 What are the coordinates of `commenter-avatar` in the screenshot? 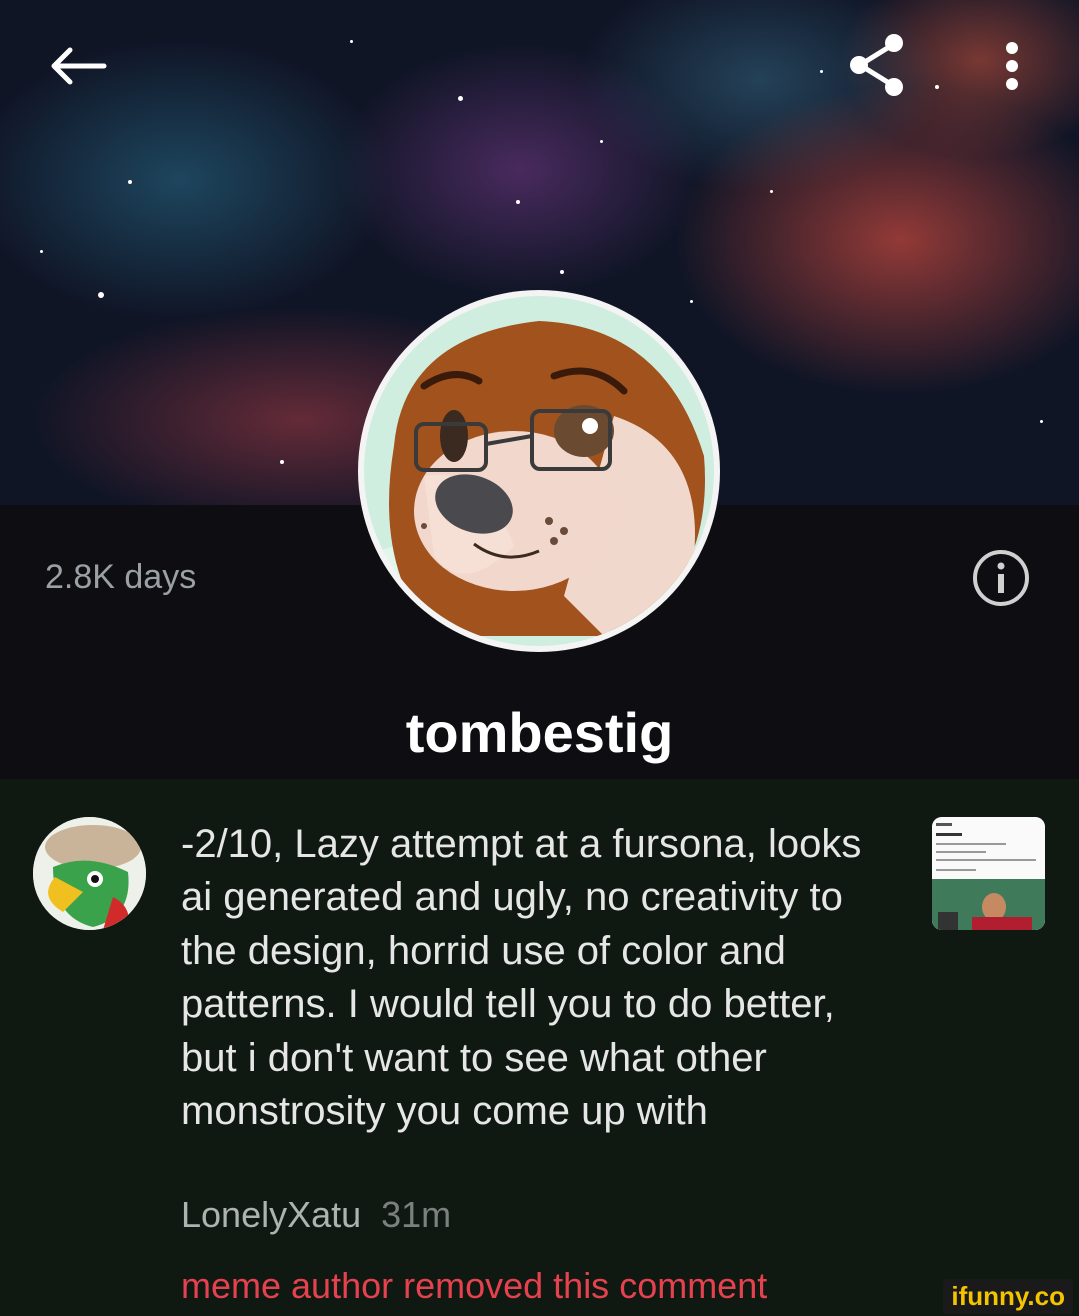 It's located at (89, 873).